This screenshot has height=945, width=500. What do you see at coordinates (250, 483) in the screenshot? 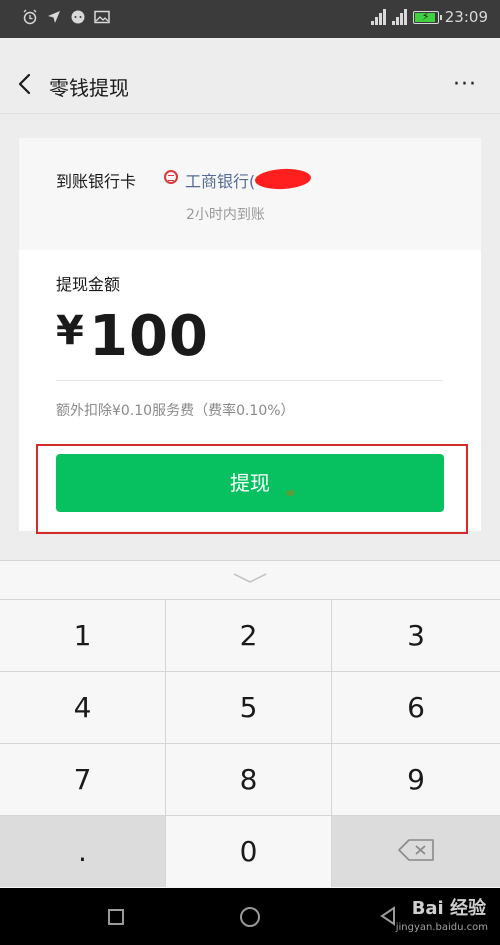
I see `withdraw-button: 提现` at bounding box center [250, 483].